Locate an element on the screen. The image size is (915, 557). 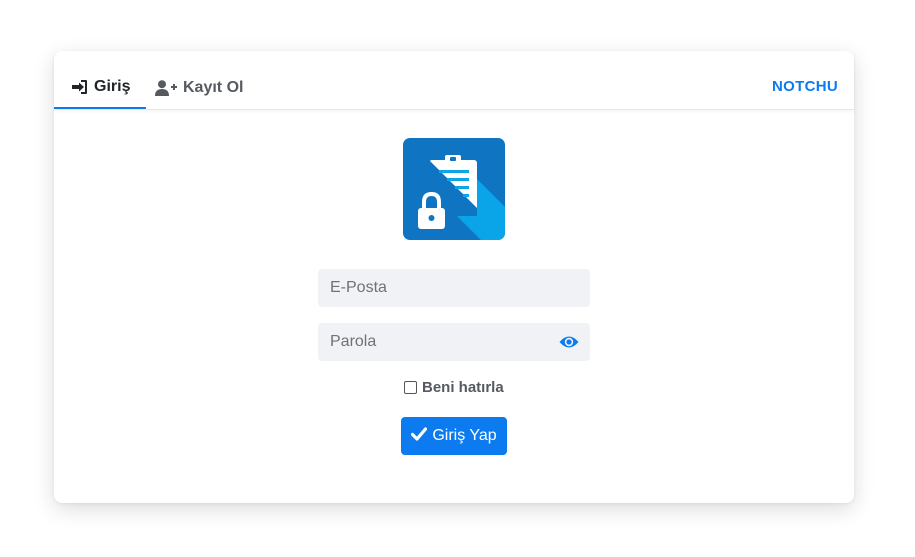
tab-signup: Kayıt Ol is located at coordinates (199, 88).